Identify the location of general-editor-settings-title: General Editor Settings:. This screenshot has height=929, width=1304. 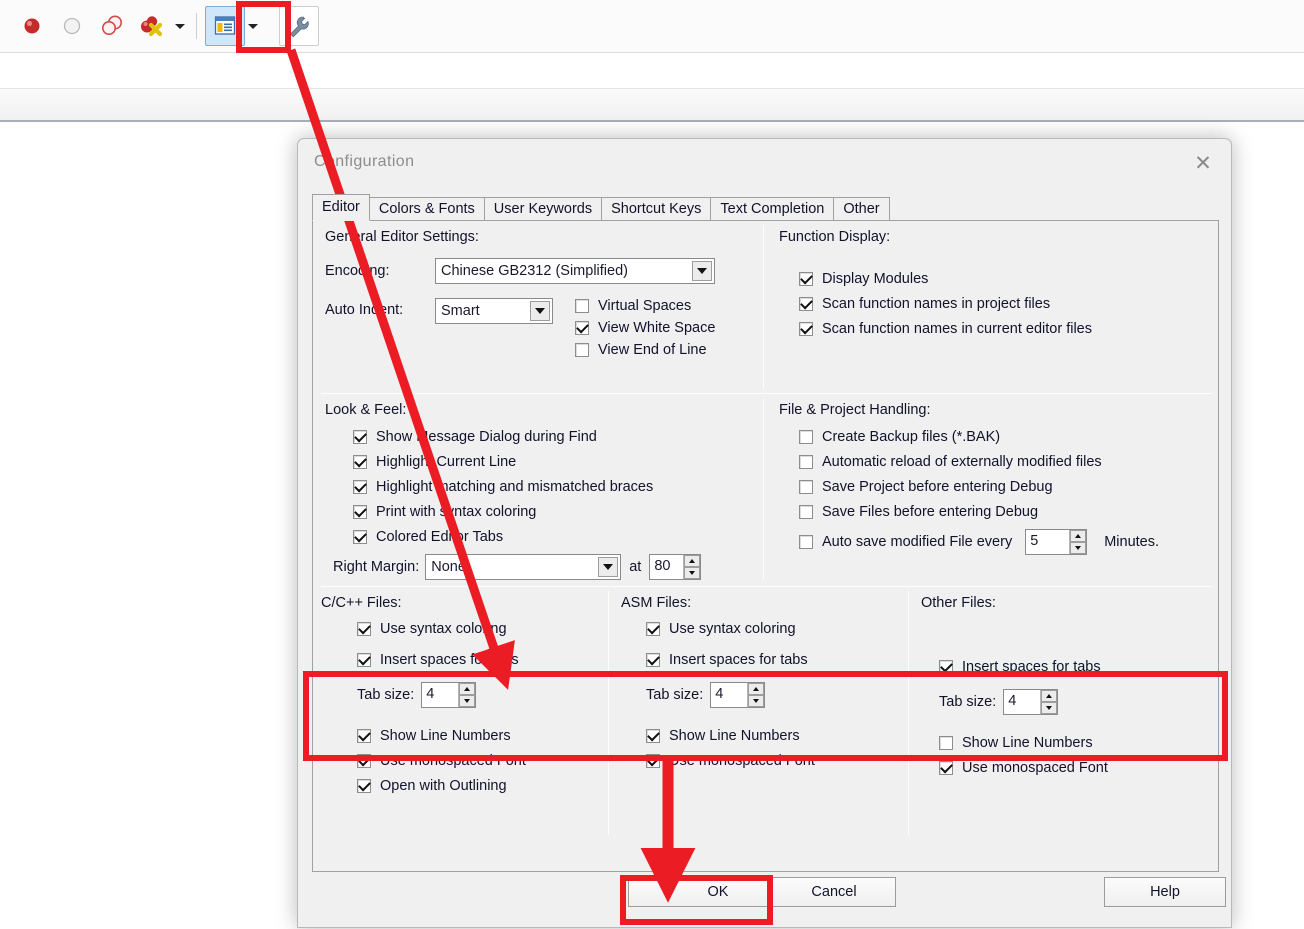
(402, 237).